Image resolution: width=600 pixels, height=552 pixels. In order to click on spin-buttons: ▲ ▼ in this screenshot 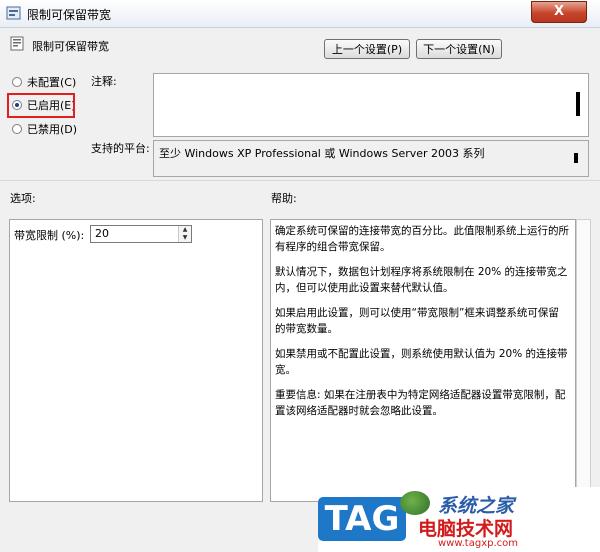, I will do `click(184, 234)`.